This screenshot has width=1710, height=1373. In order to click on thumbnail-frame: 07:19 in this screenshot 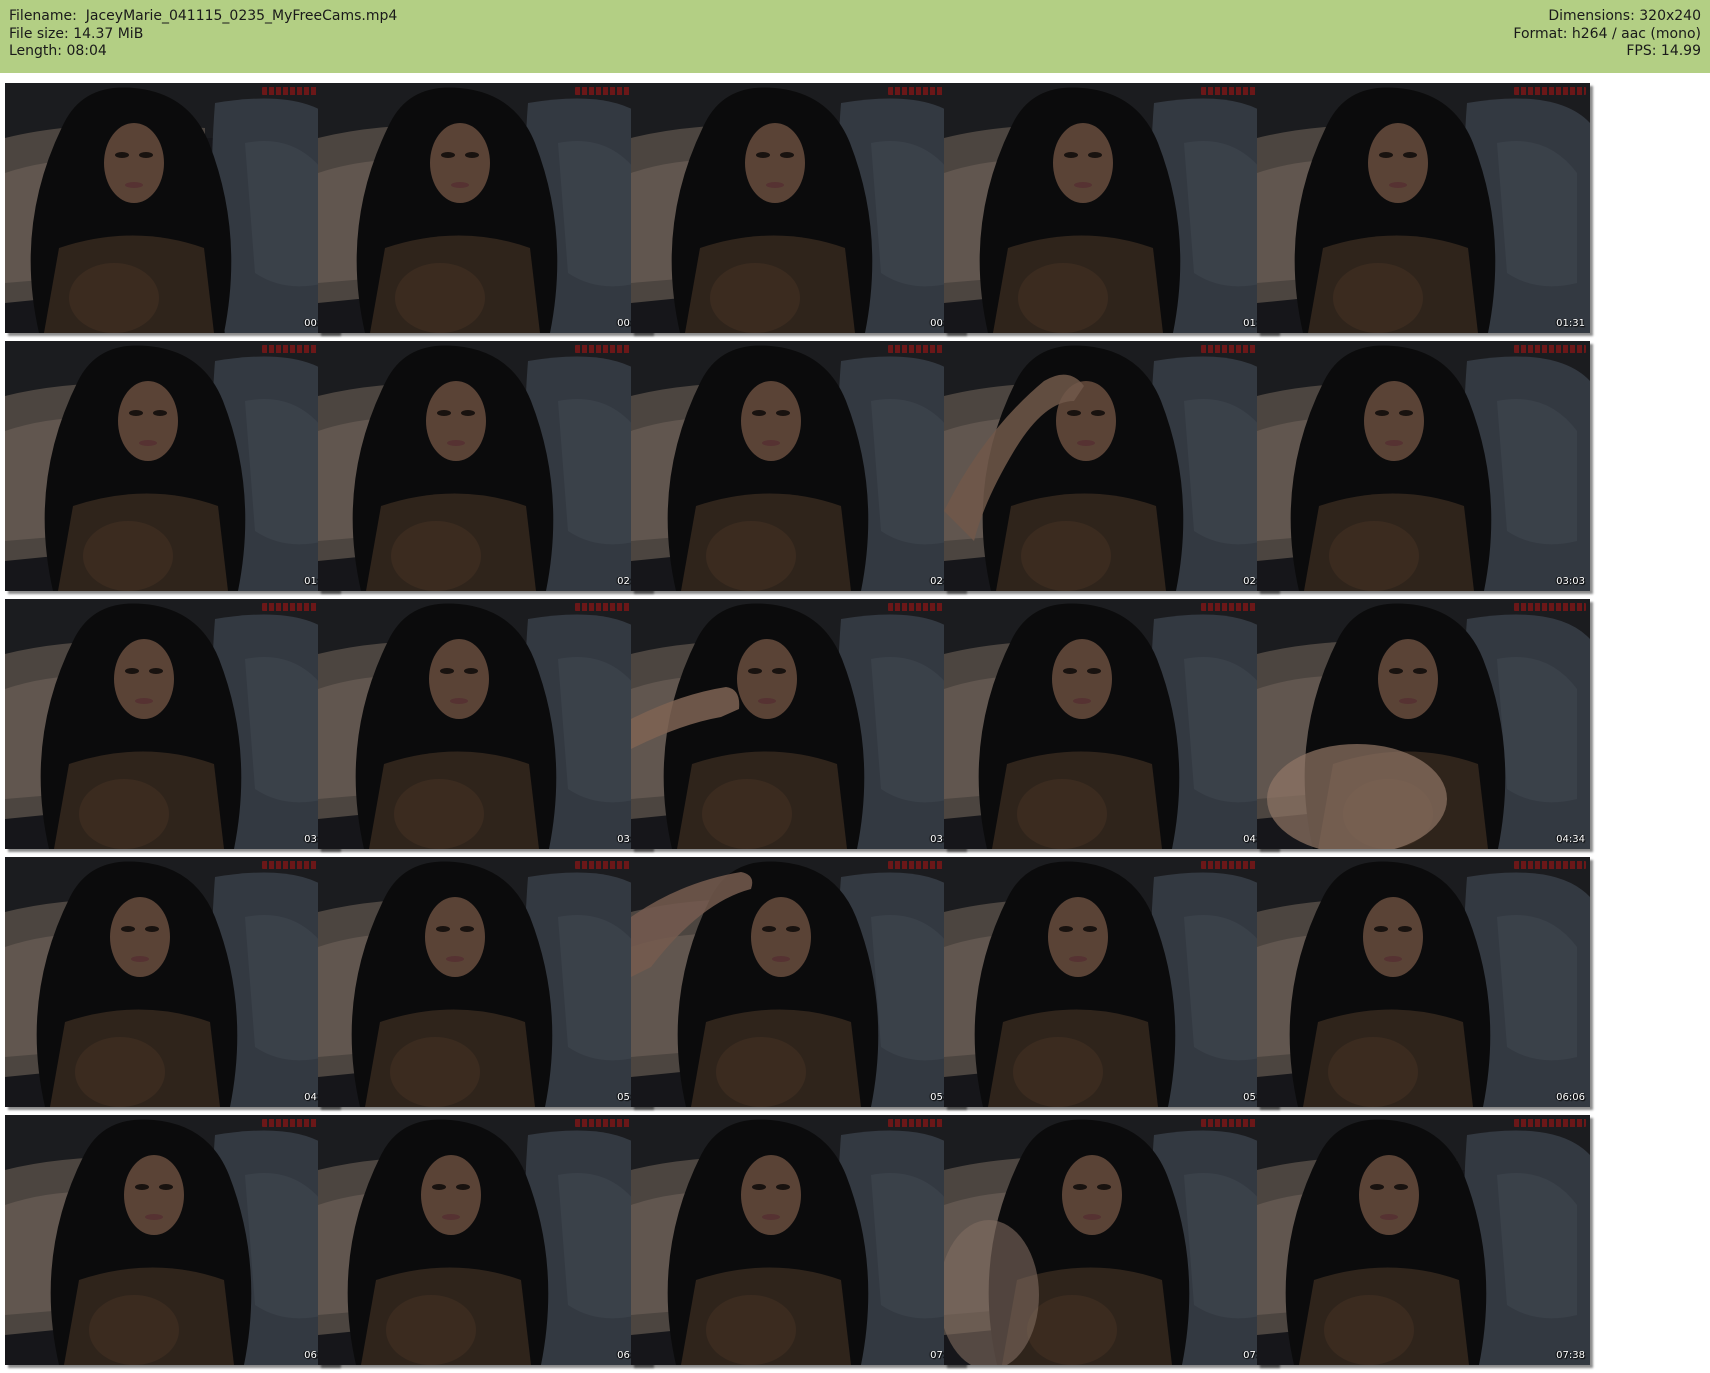, I will do `click(1110, 1240)`.